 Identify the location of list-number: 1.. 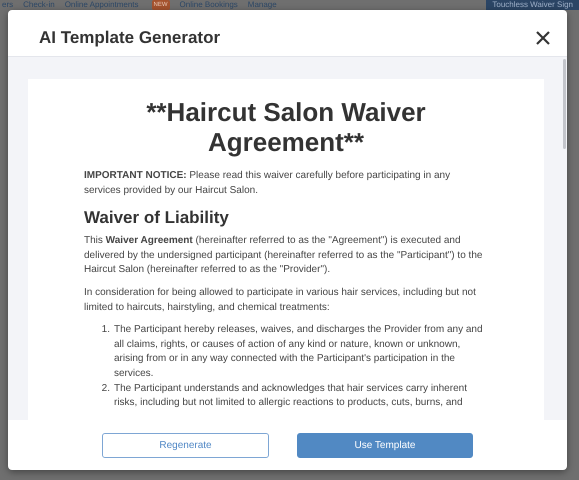
(105, 330).